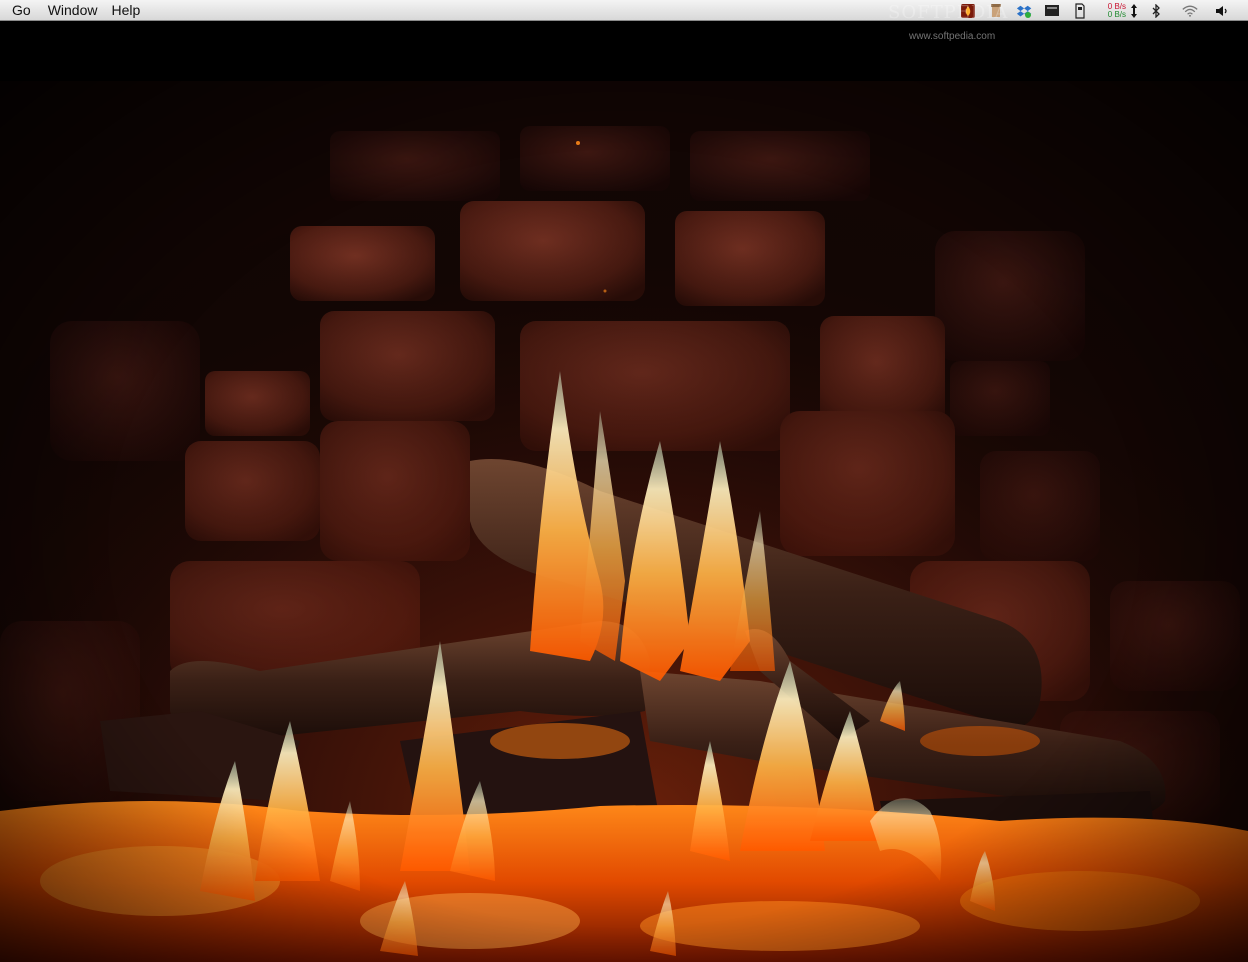 The image size is (1248, 962). I want to click on menu-bar: Go Window Help 0 B/s 0 B/s, so click(624, 10).